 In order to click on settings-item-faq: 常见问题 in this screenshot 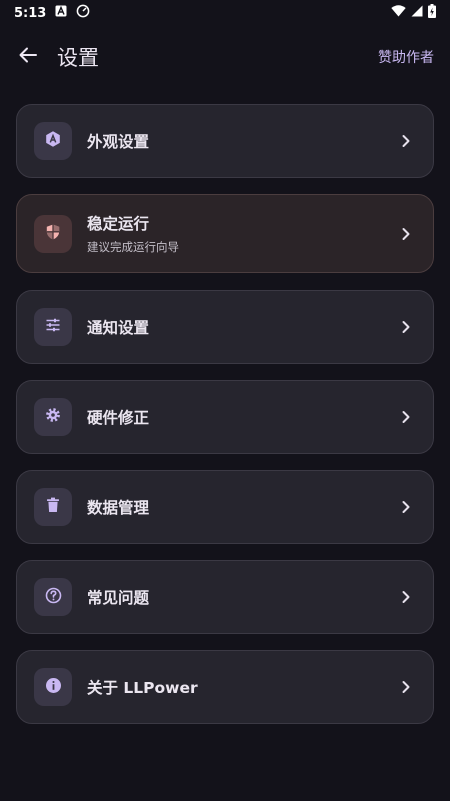, I will do `click(225, 597)`.